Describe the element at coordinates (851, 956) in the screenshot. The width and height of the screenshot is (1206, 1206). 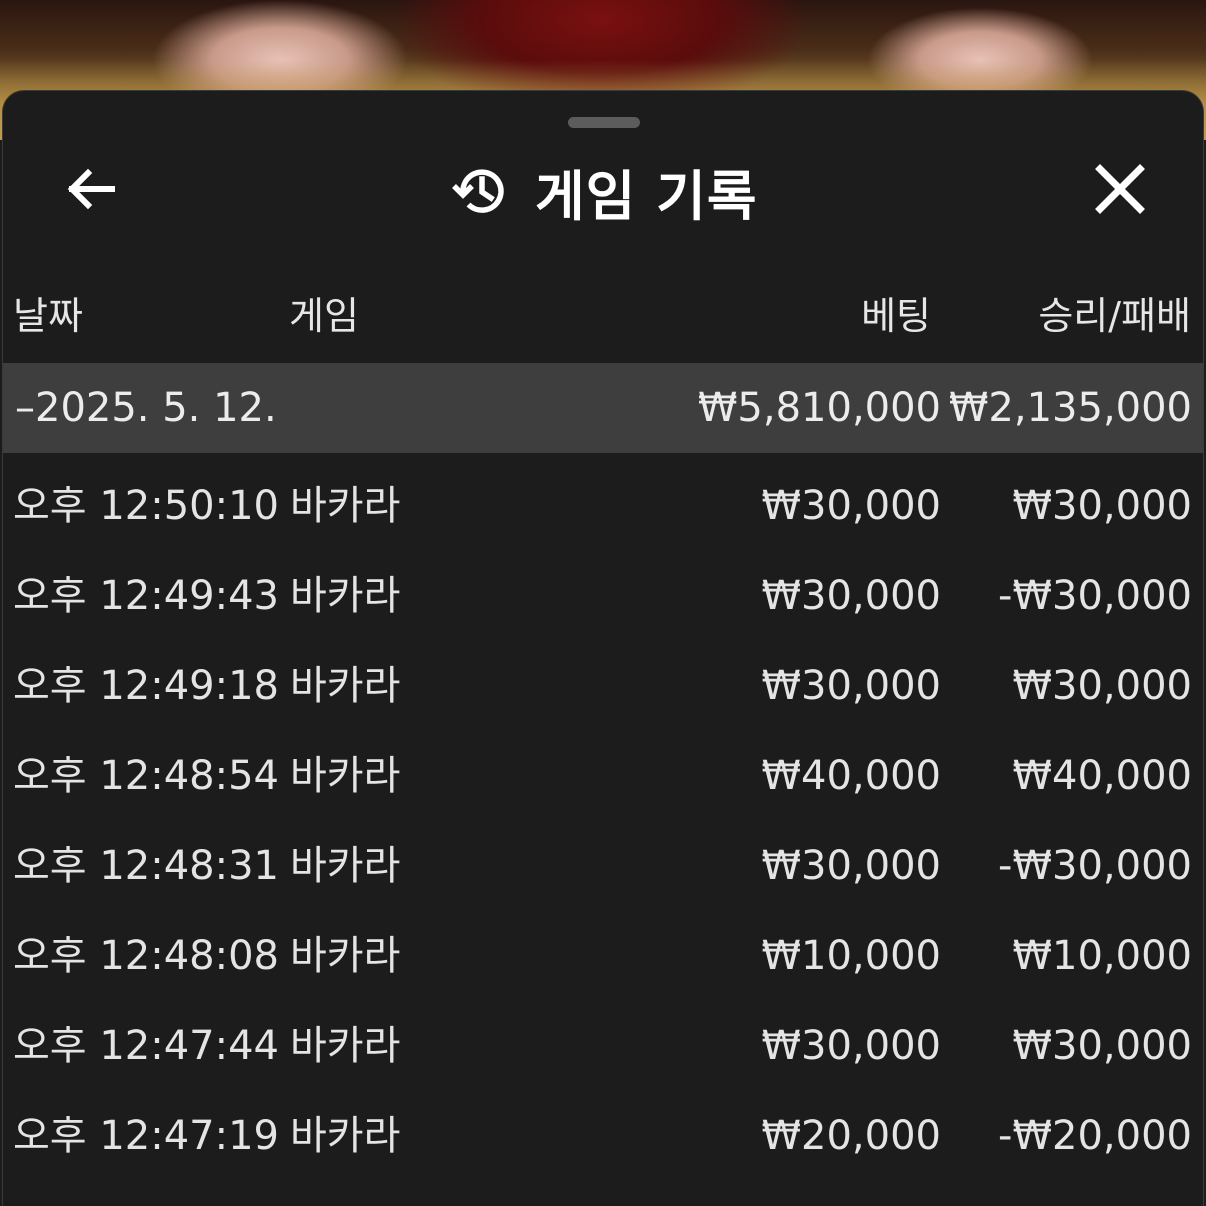
I see `row-bet: ₩10,000` at that location.